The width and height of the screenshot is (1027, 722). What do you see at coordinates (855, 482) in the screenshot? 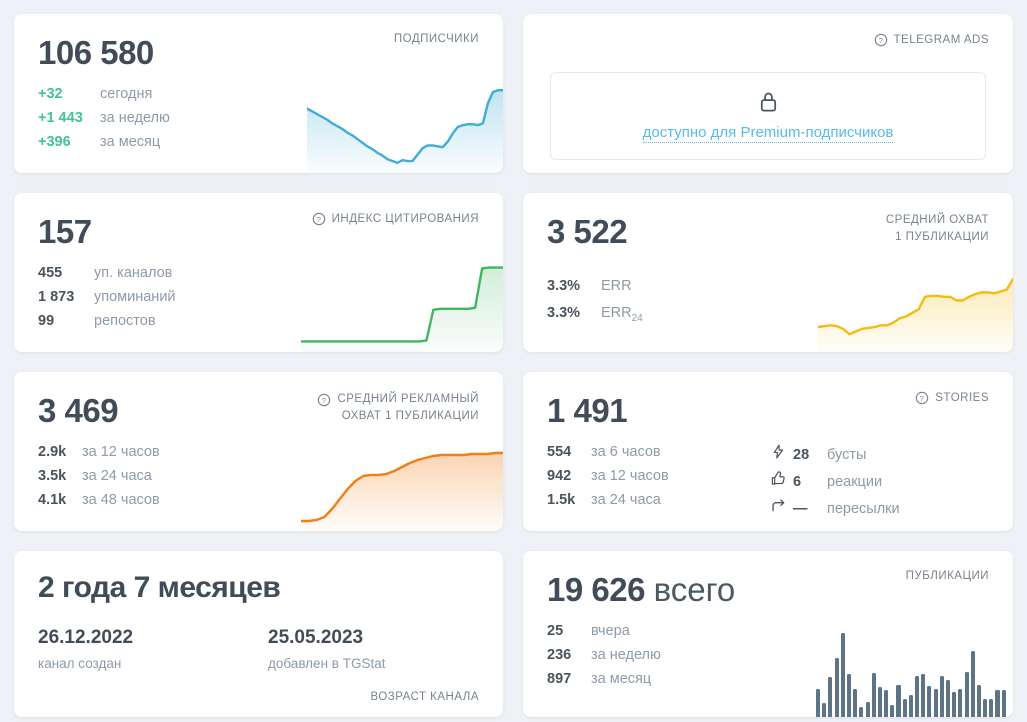
I see `stat-label: реакции` at bounding box center [855, 482].